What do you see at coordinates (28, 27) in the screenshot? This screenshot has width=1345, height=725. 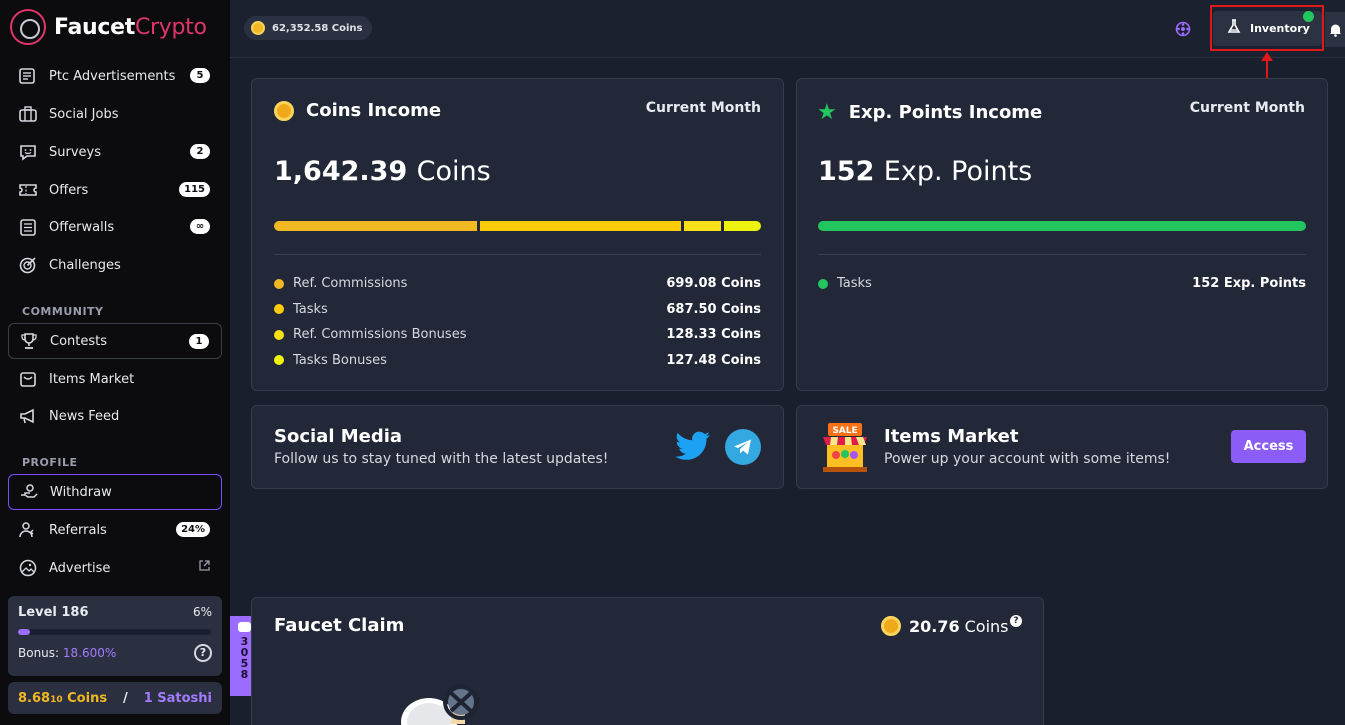 I see `logo-icon` at bounding box center [28, 27].